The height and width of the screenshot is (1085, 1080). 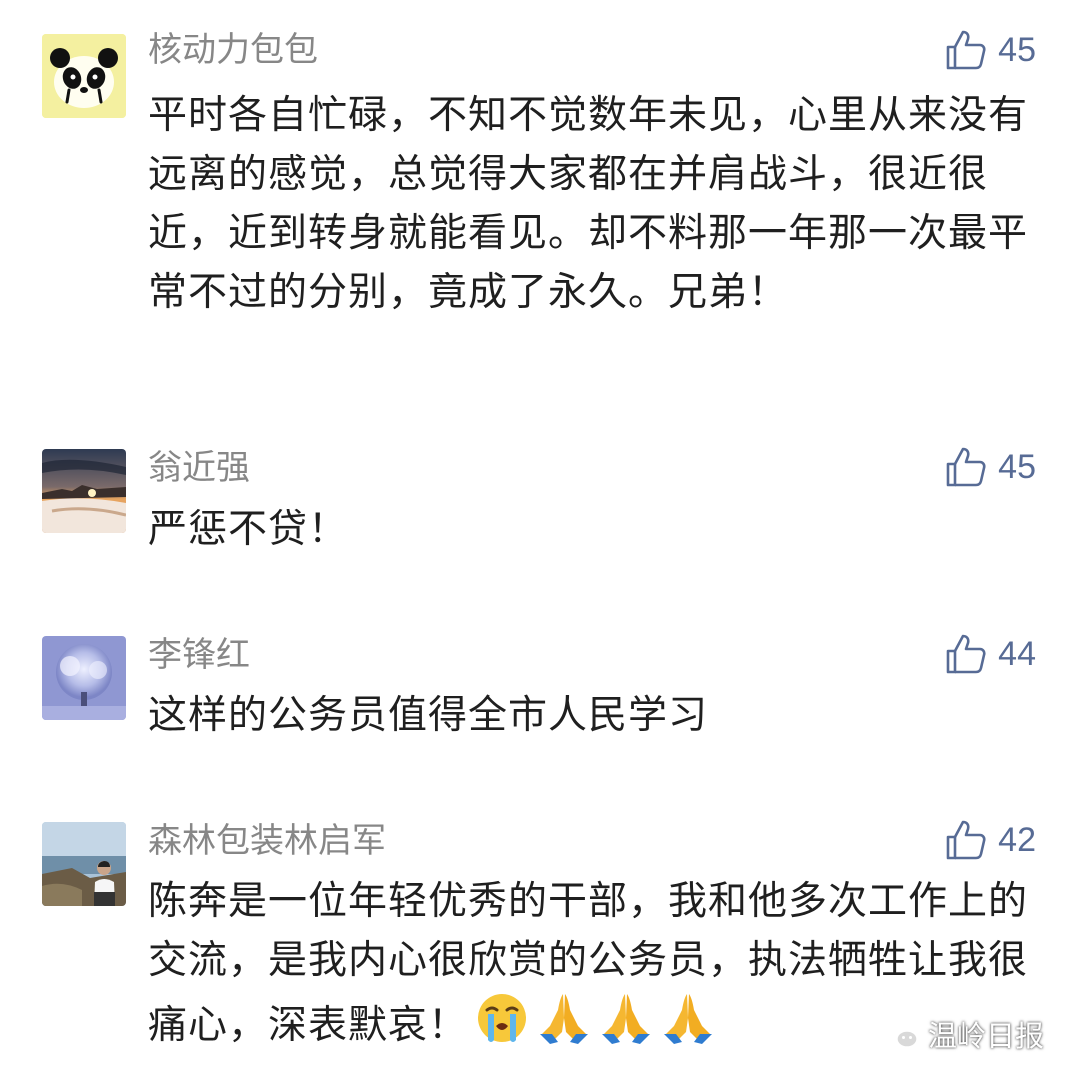 I want to click on comment-text: 这样的公务员值得全市人民学习, so click(x=428, y=715).